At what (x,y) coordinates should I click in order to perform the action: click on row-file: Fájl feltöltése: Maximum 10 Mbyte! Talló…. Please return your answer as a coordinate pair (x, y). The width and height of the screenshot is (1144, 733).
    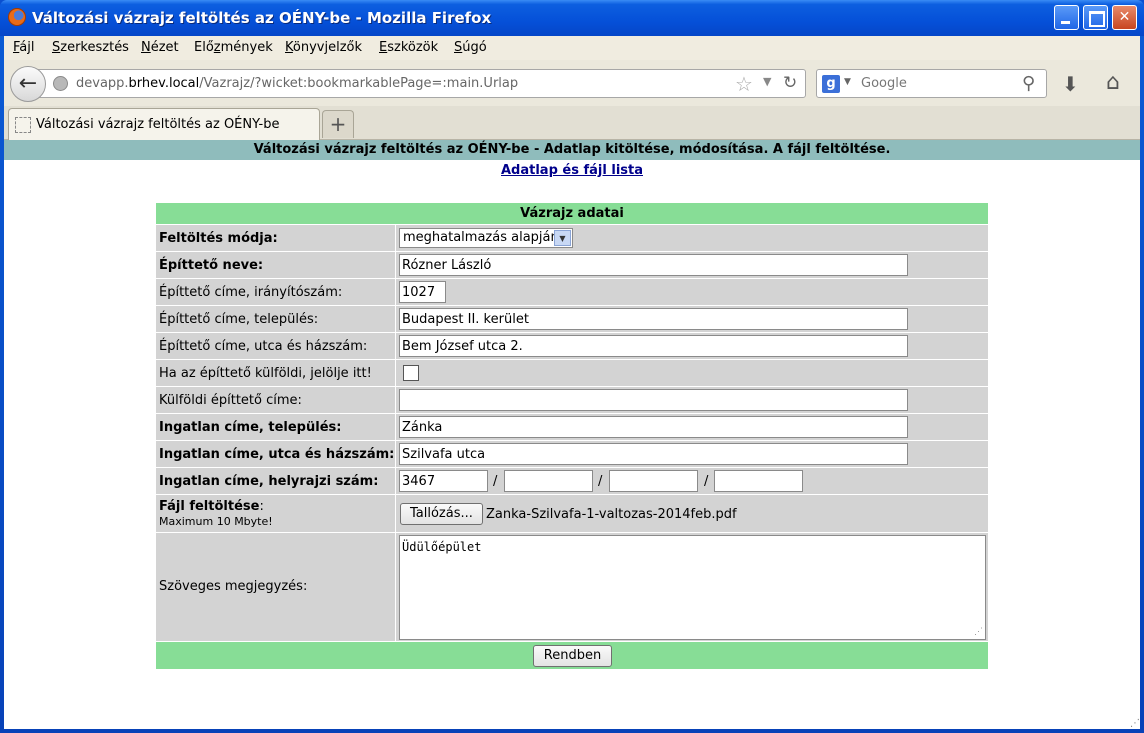
    Looking at the image, I should click on (572, 513).